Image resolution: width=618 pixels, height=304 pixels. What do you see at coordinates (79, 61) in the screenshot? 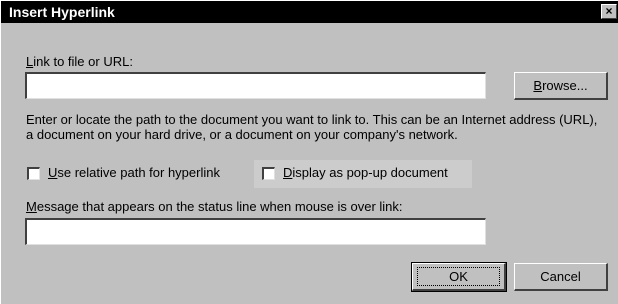
I see `link-field-label: Link to file or URL:` at bounding box center [79, 61].